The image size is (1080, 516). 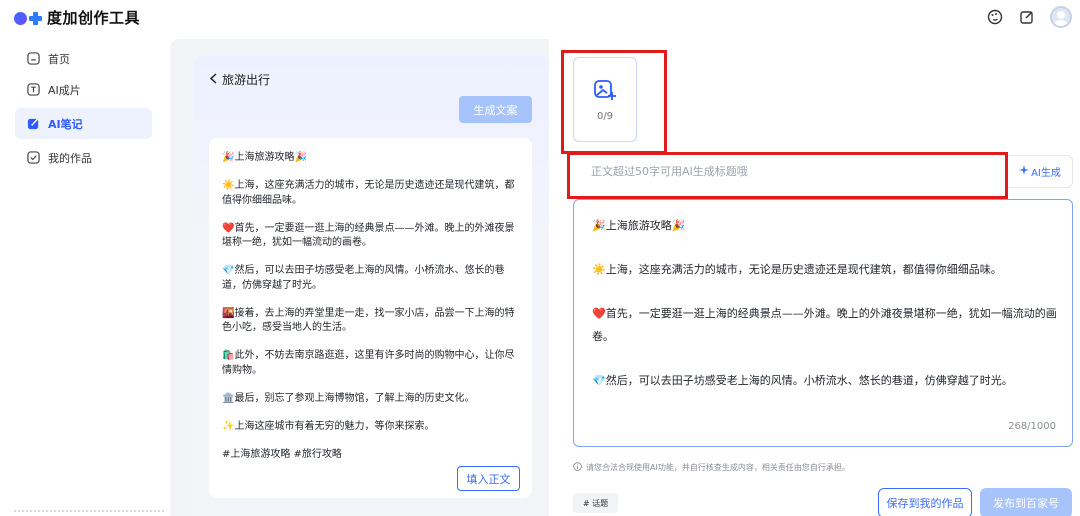 What do you see at coordinates (213, 79) in the screenshot?
I see `chevron-left-icon` at bounding box center [213, 79].